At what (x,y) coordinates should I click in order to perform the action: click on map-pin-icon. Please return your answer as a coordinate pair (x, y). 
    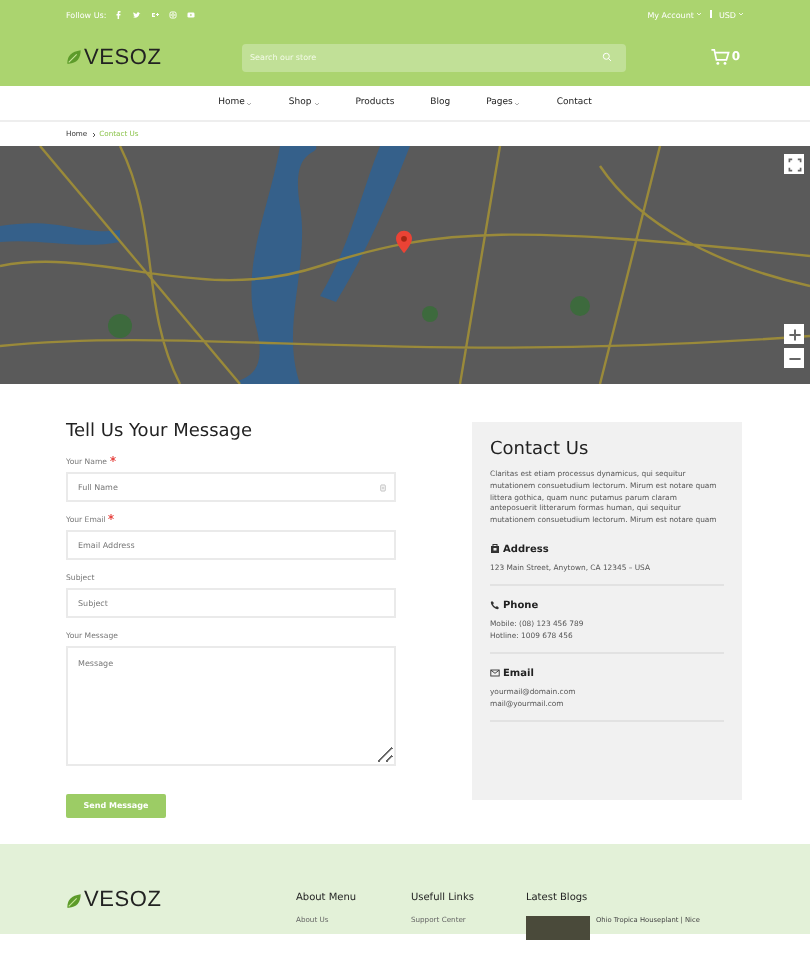
    Looking at the image, I should click on (404, 242).